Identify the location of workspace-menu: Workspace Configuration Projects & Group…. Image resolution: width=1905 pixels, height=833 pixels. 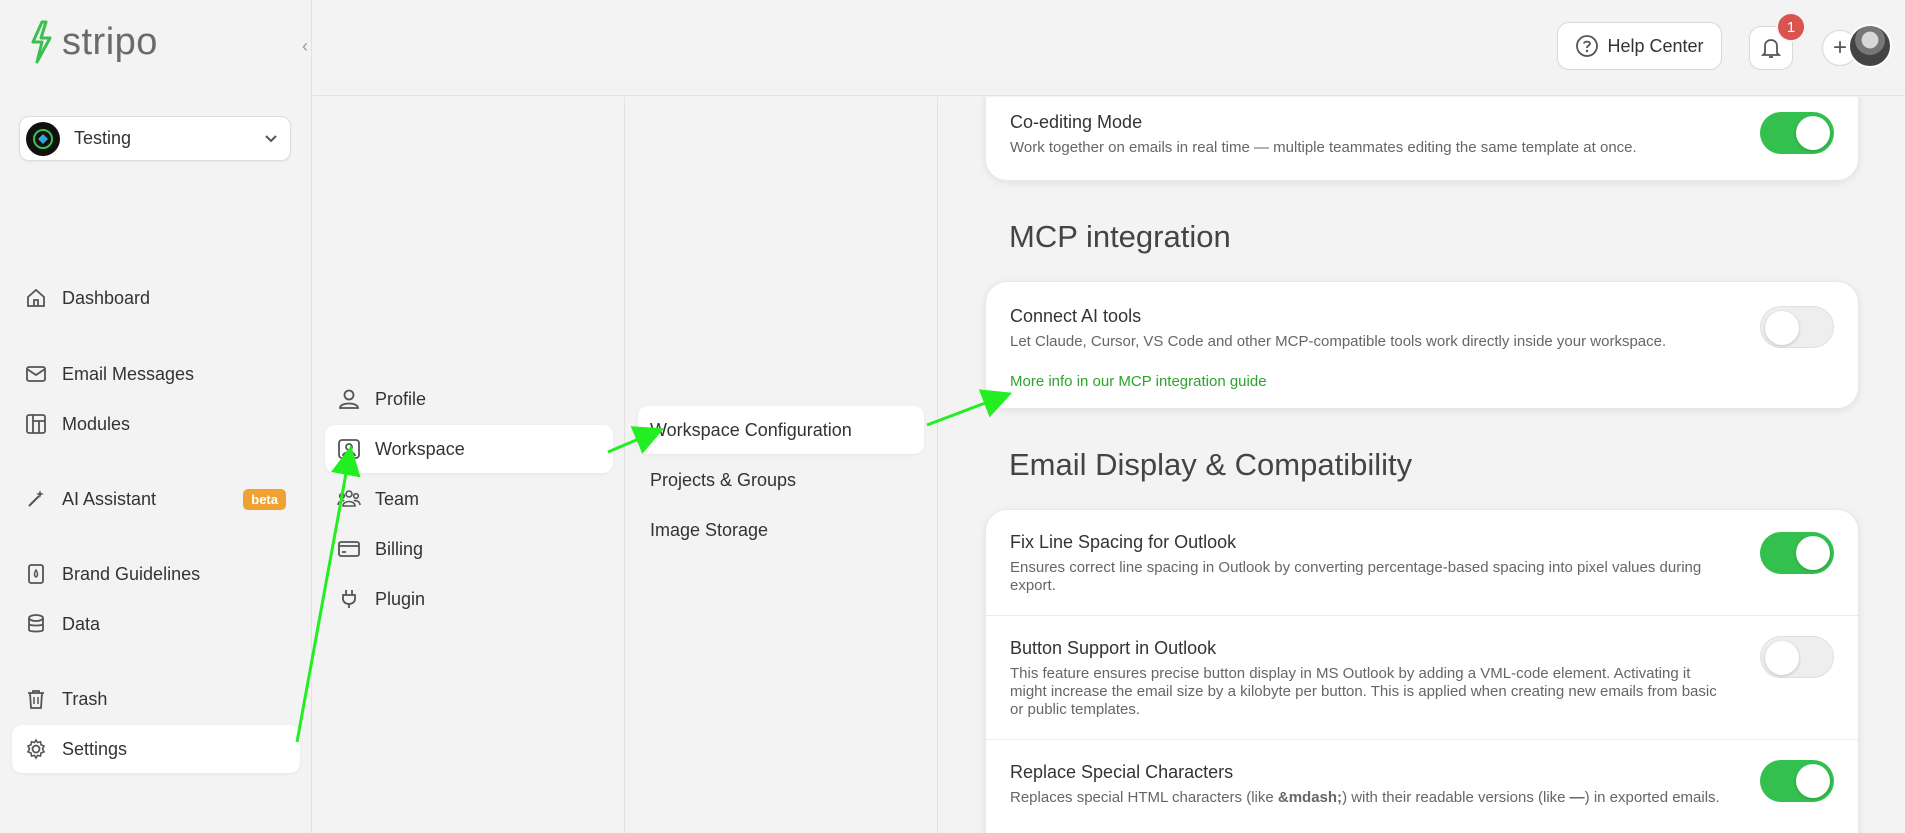
(782, 465).